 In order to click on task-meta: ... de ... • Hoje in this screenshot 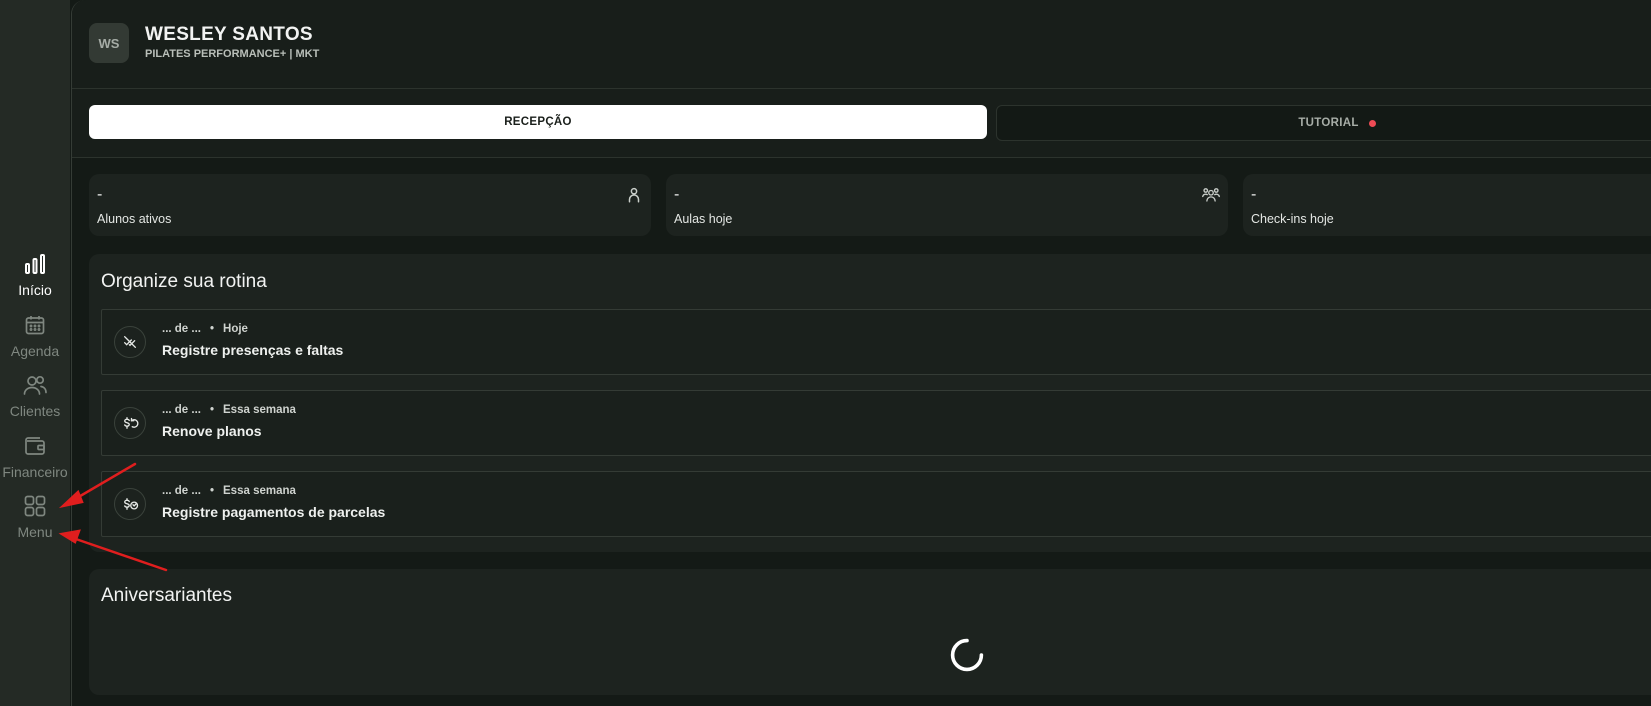, I will do `click(205, 329)`.